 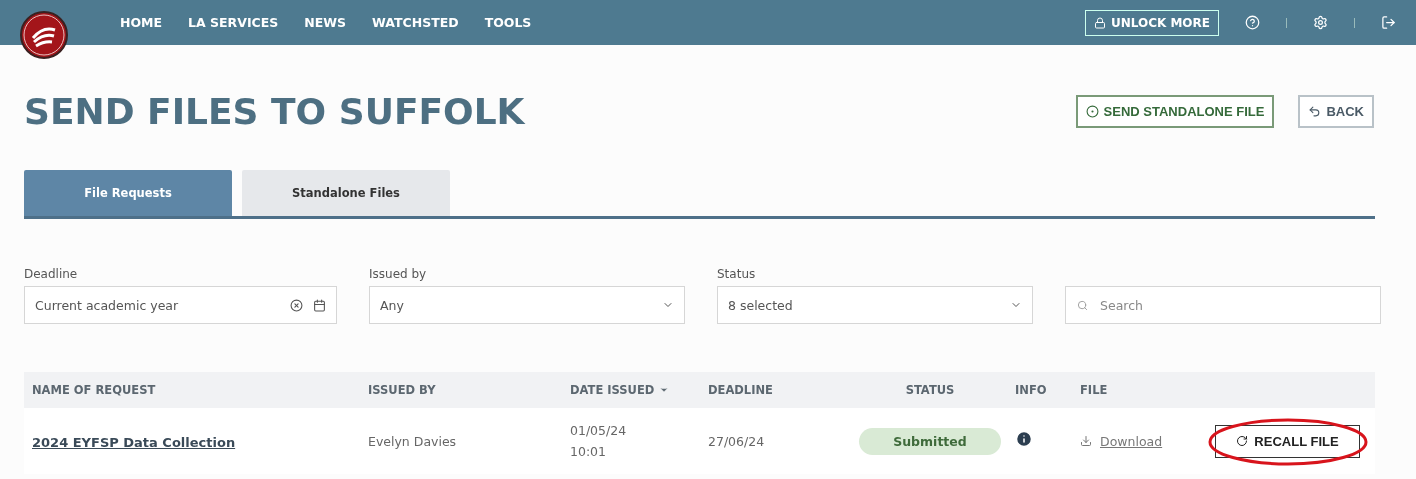 What do you see at coordinates (930, 390) in the screenshot?
I see `column-header: STATUS` at bounding box center [930, 390].